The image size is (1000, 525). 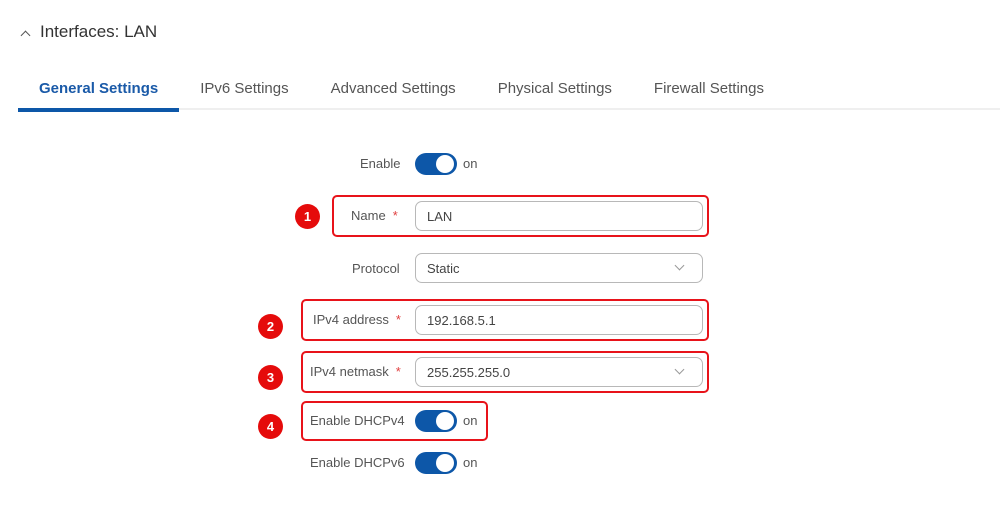 What do you see at coordinates (270, 377) in the screenshot?
I see `annotation-badge-3: 3` at bounding box center [270, 377].